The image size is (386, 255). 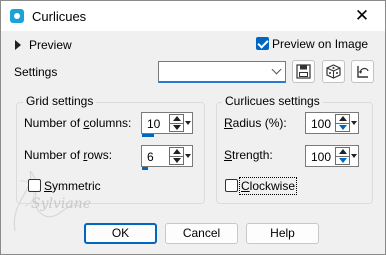 I want to click on preview-label: Preview, so click(x=50, y=45).